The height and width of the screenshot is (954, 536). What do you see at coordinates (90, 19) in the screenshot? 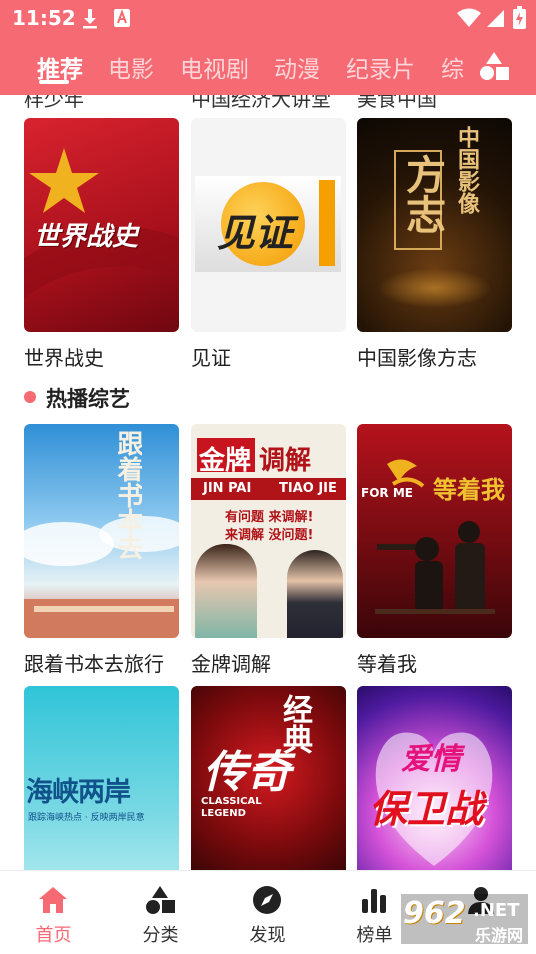
I see `download-icon` at bounding box center [90, 19].